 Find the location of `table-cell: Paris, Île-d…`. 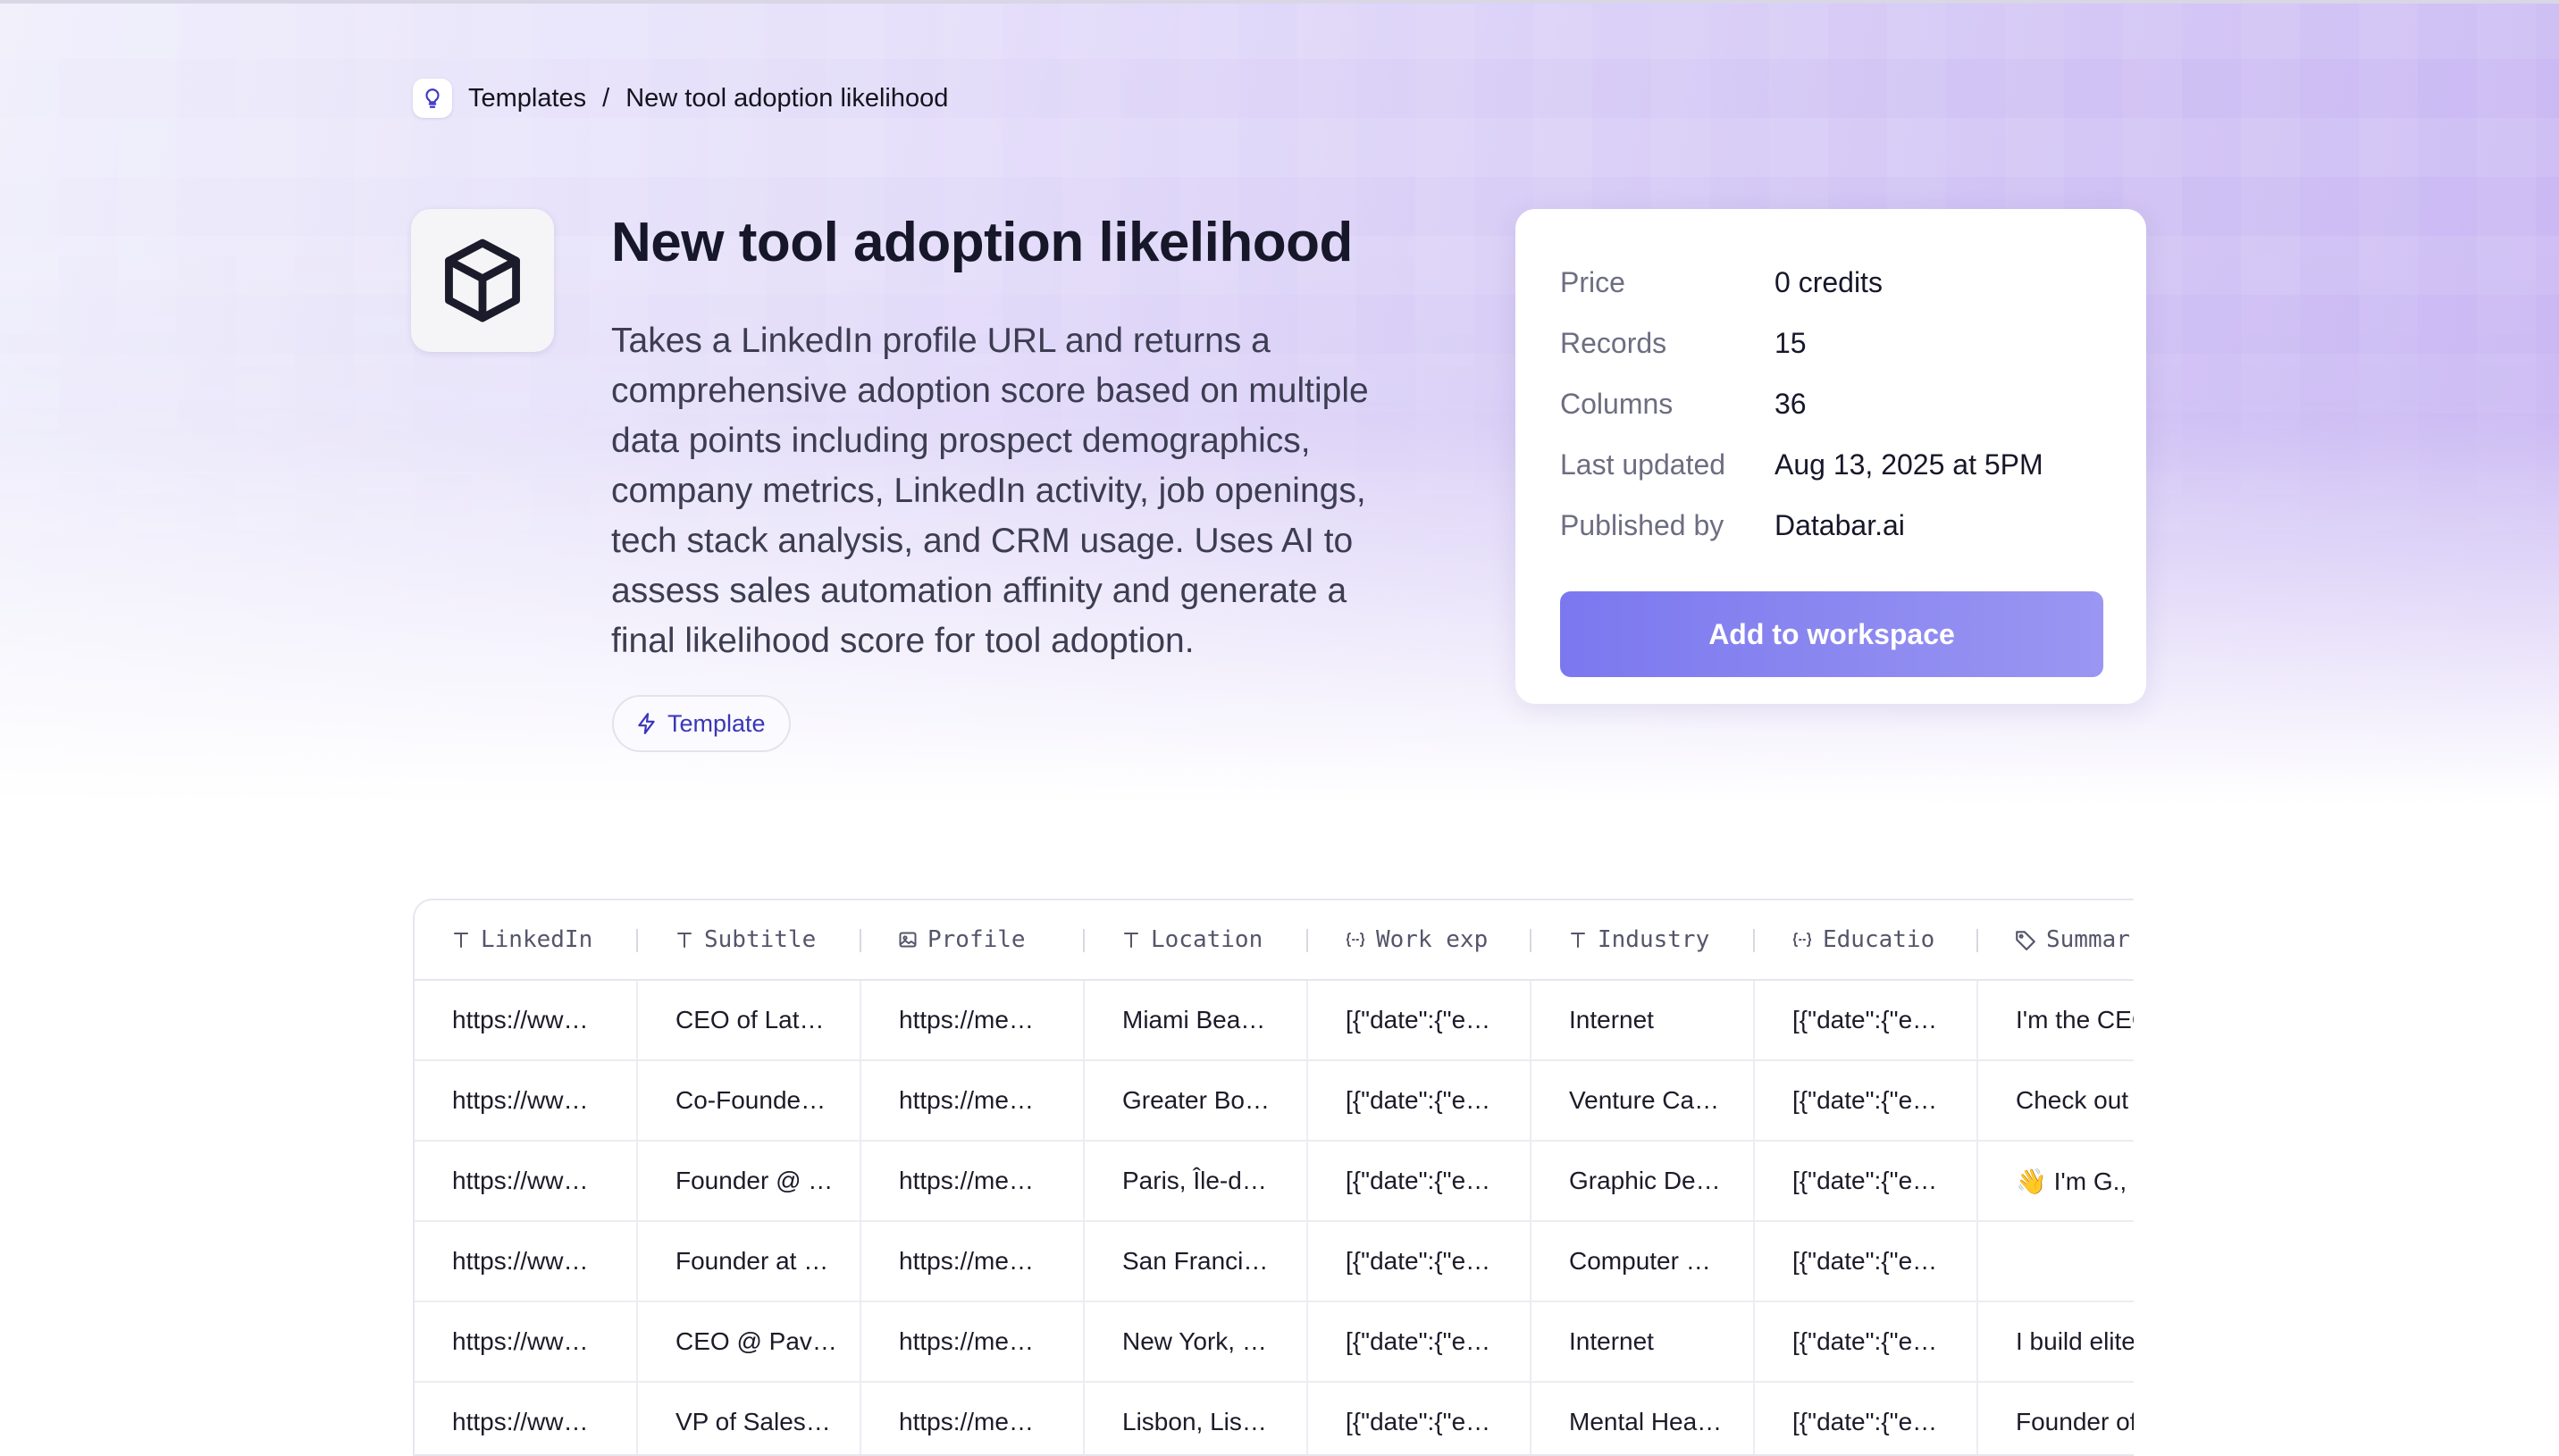

table-cell: Paris, Île-d… is located at coordinates (1197, 1181).